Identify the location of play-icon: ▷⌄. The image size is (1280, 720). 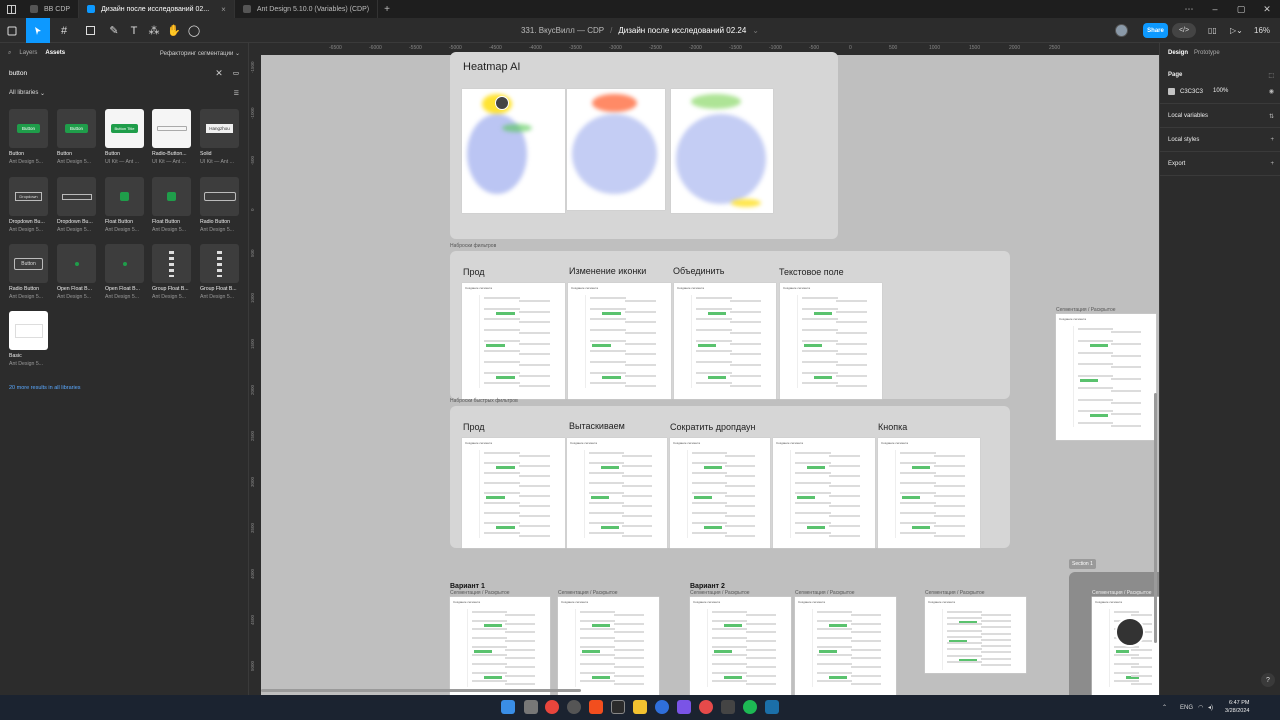
(1236, 30).